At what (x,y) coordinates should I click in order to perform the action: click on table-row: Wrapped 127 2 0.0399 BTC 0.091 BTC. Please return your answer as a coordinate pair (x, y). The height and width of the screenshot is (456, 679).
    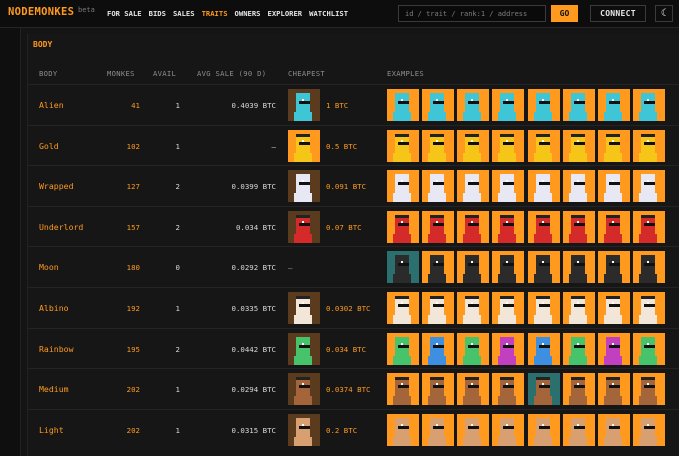
    Looking at the image, I should click on (353, 185).